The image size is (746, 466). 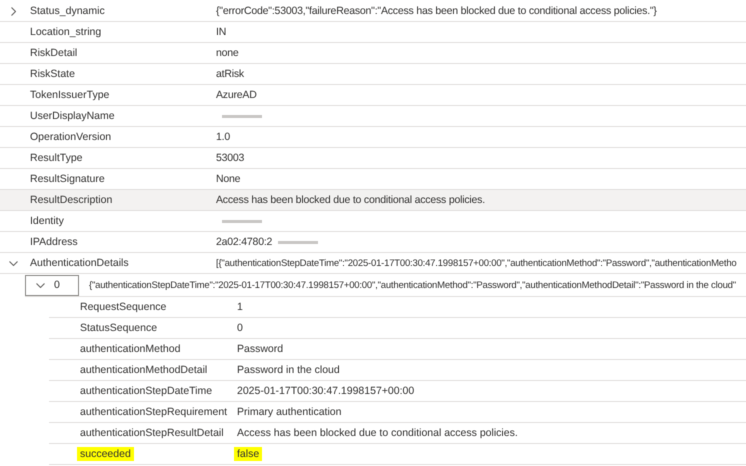 I want to click on field-value: 1, so click(x=240, y=307).